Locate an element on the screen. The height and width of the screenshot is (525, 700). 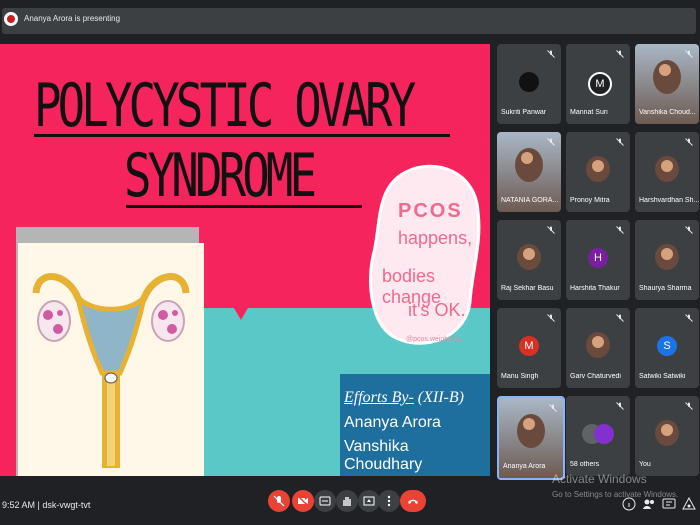
participant-name: You is located at coordinates (645, 464).